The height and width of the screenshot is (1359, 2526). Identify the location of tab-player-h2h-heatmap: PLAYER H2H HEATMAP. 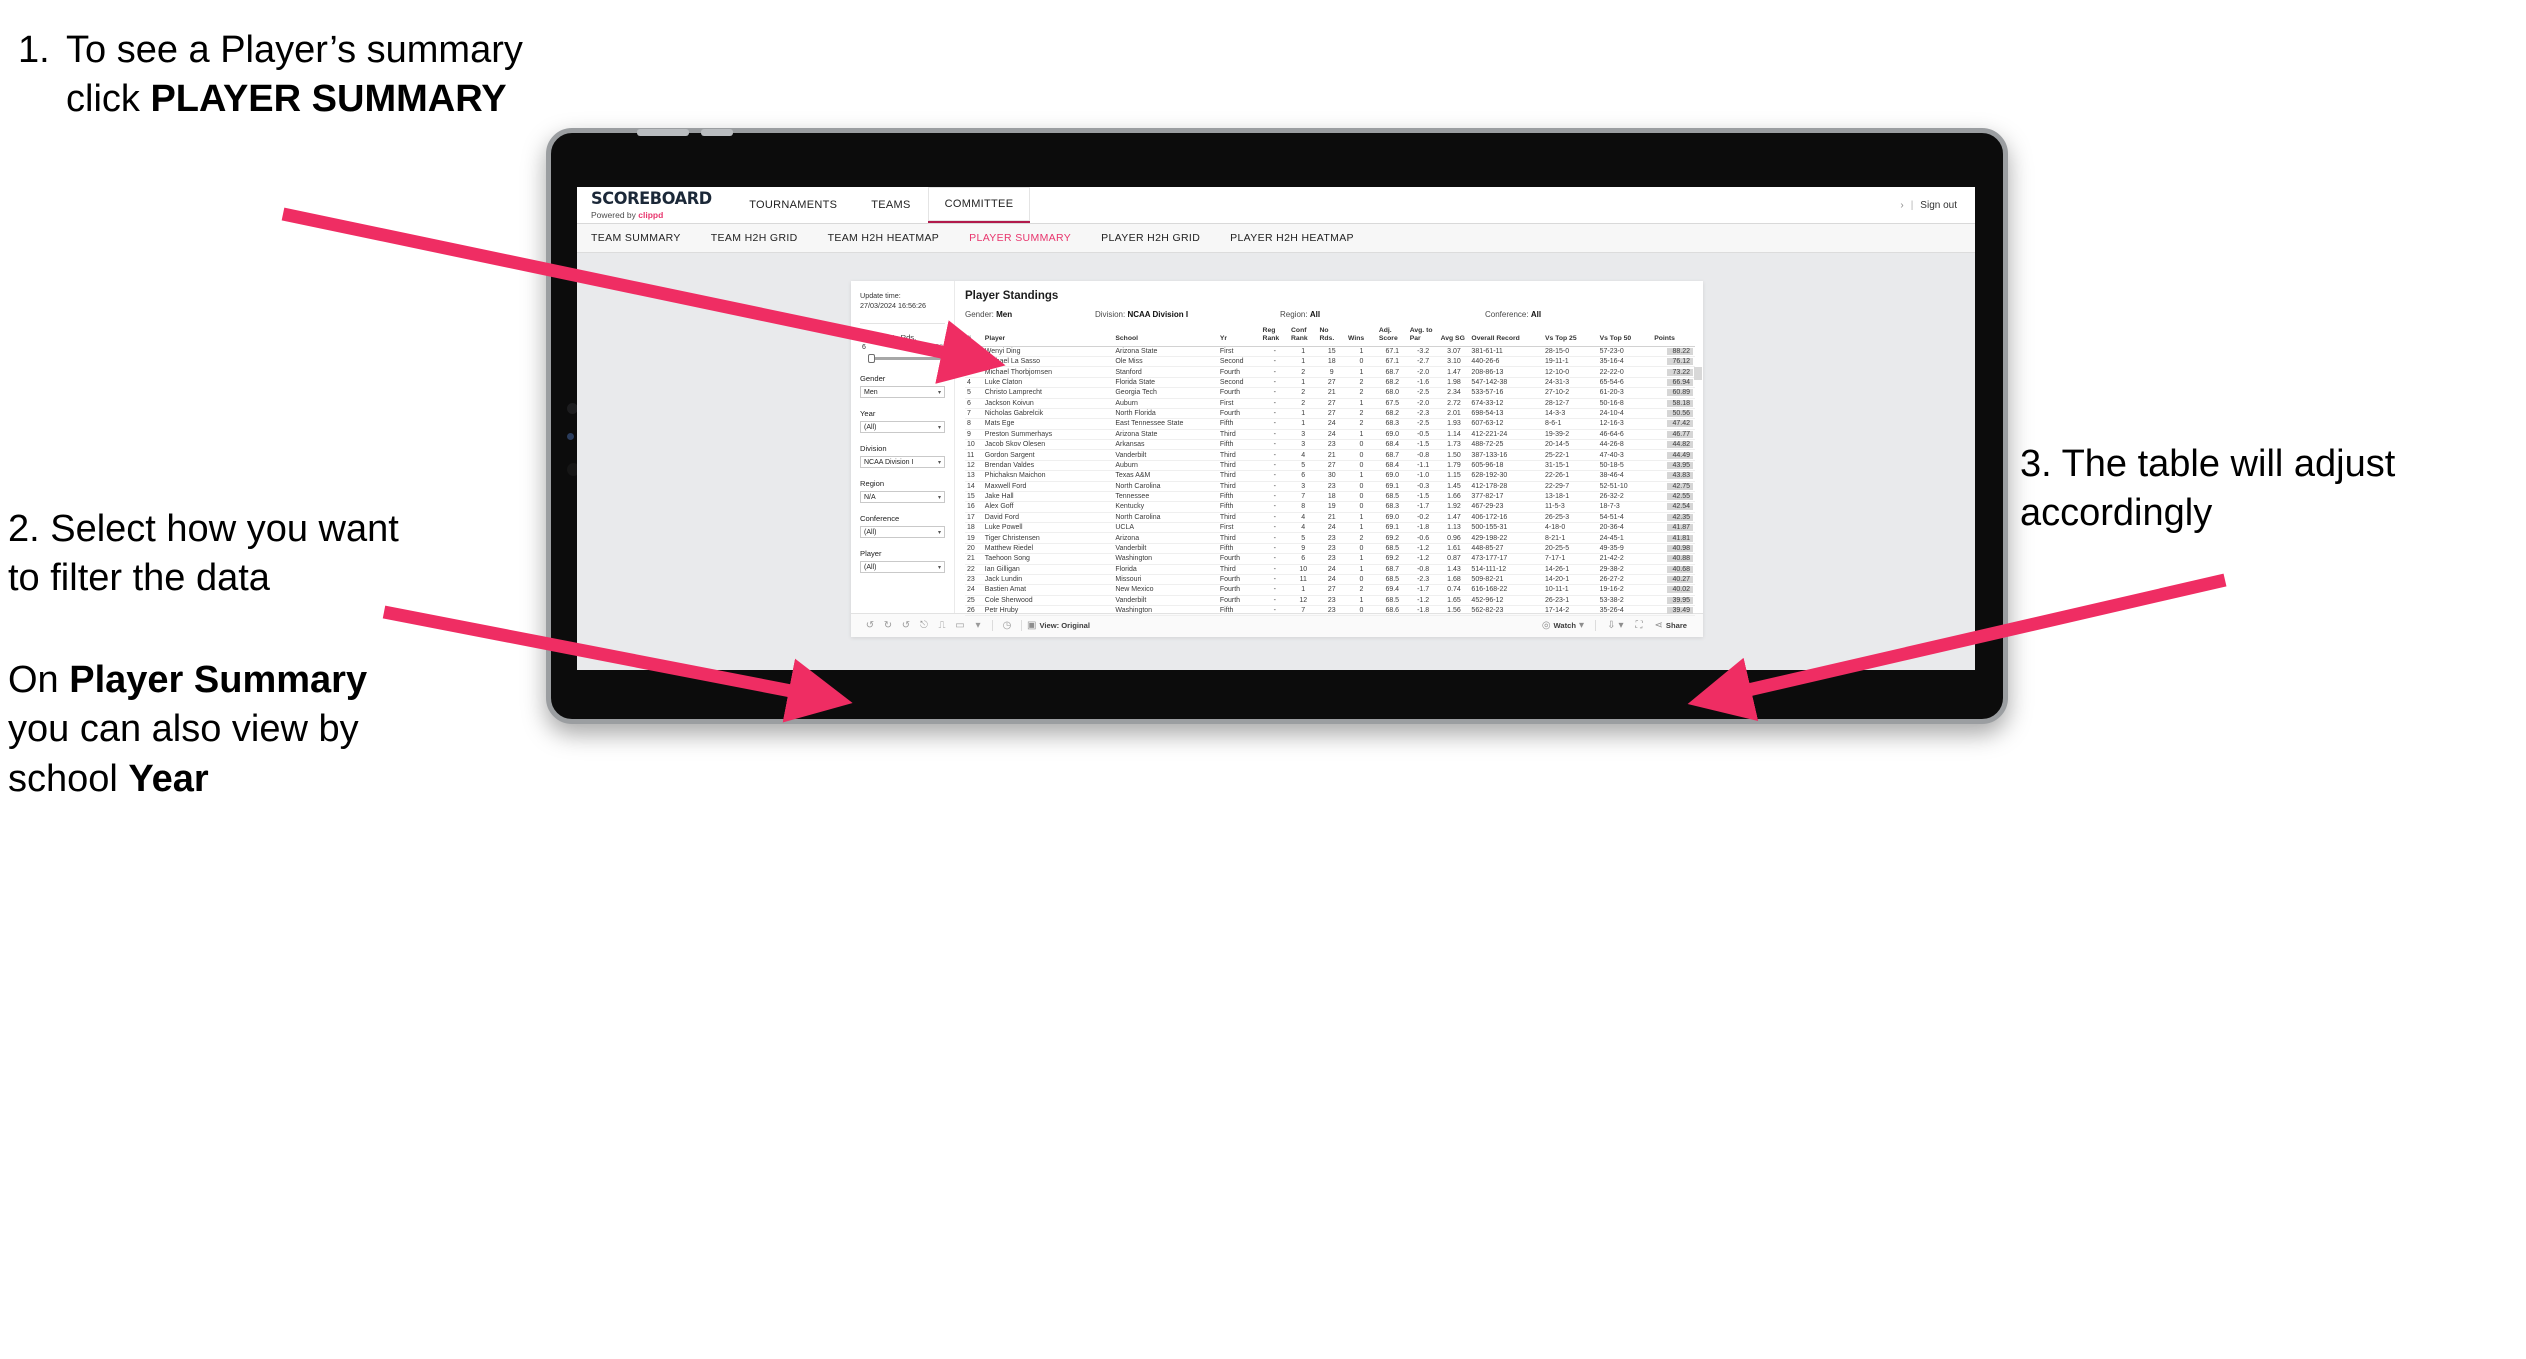
(1300, 238).